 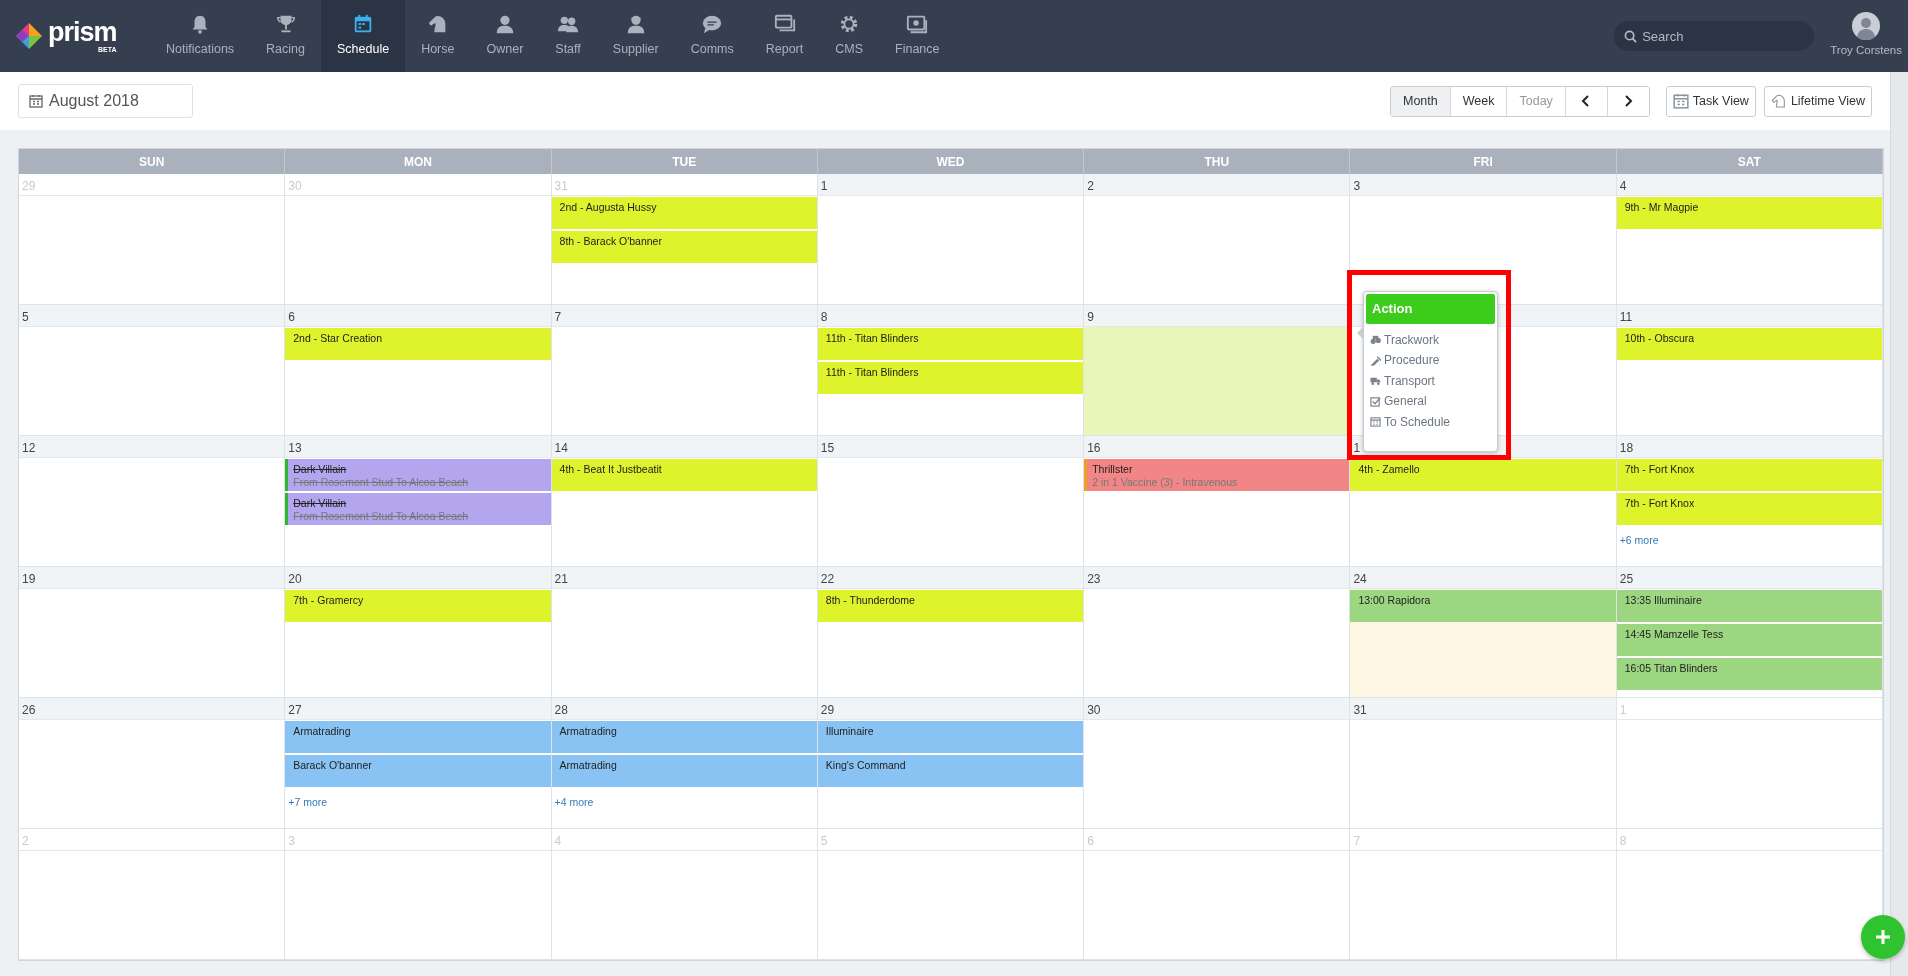 I want to click on event-item: 8th - Barack O'banner, so click(x=684, y=247).